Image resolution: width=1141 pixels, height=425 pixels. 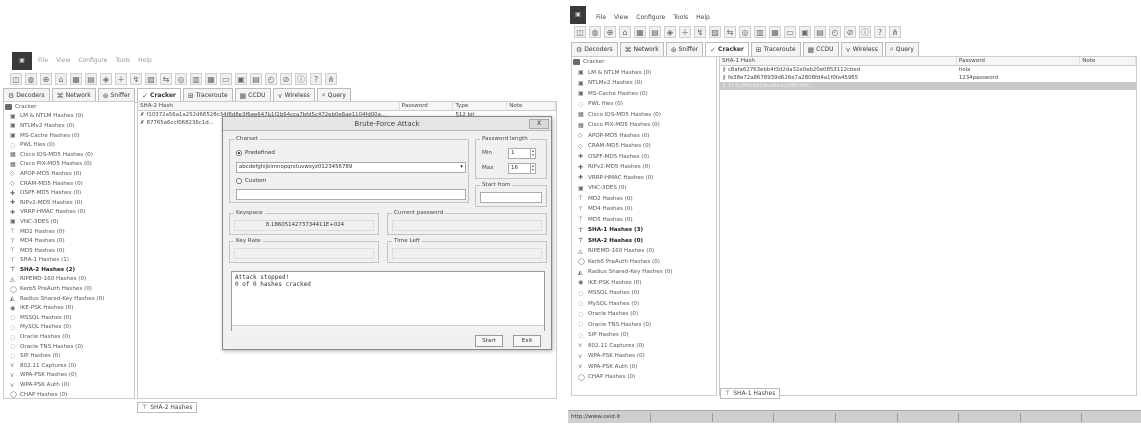 I want to click on start-from-input, so click(x=511, y=197).